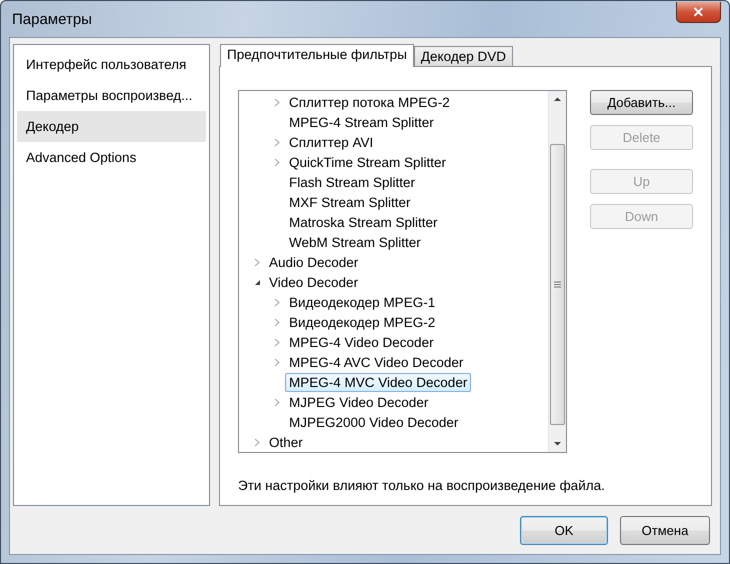 This screenshot has width=730, height=564. Describe the element at coordinates (361, 342) in the screenshot. I see `tree-item: MPEG-4 Video Decoder` at that location.